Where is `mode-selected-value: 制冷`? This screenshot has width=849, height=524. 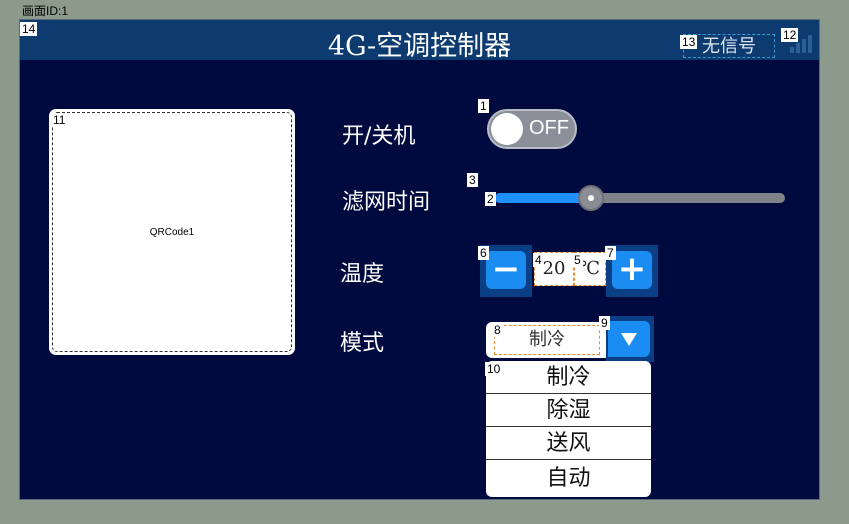
mode-selected-value: 制冷 is located at coordinates (547, 340).